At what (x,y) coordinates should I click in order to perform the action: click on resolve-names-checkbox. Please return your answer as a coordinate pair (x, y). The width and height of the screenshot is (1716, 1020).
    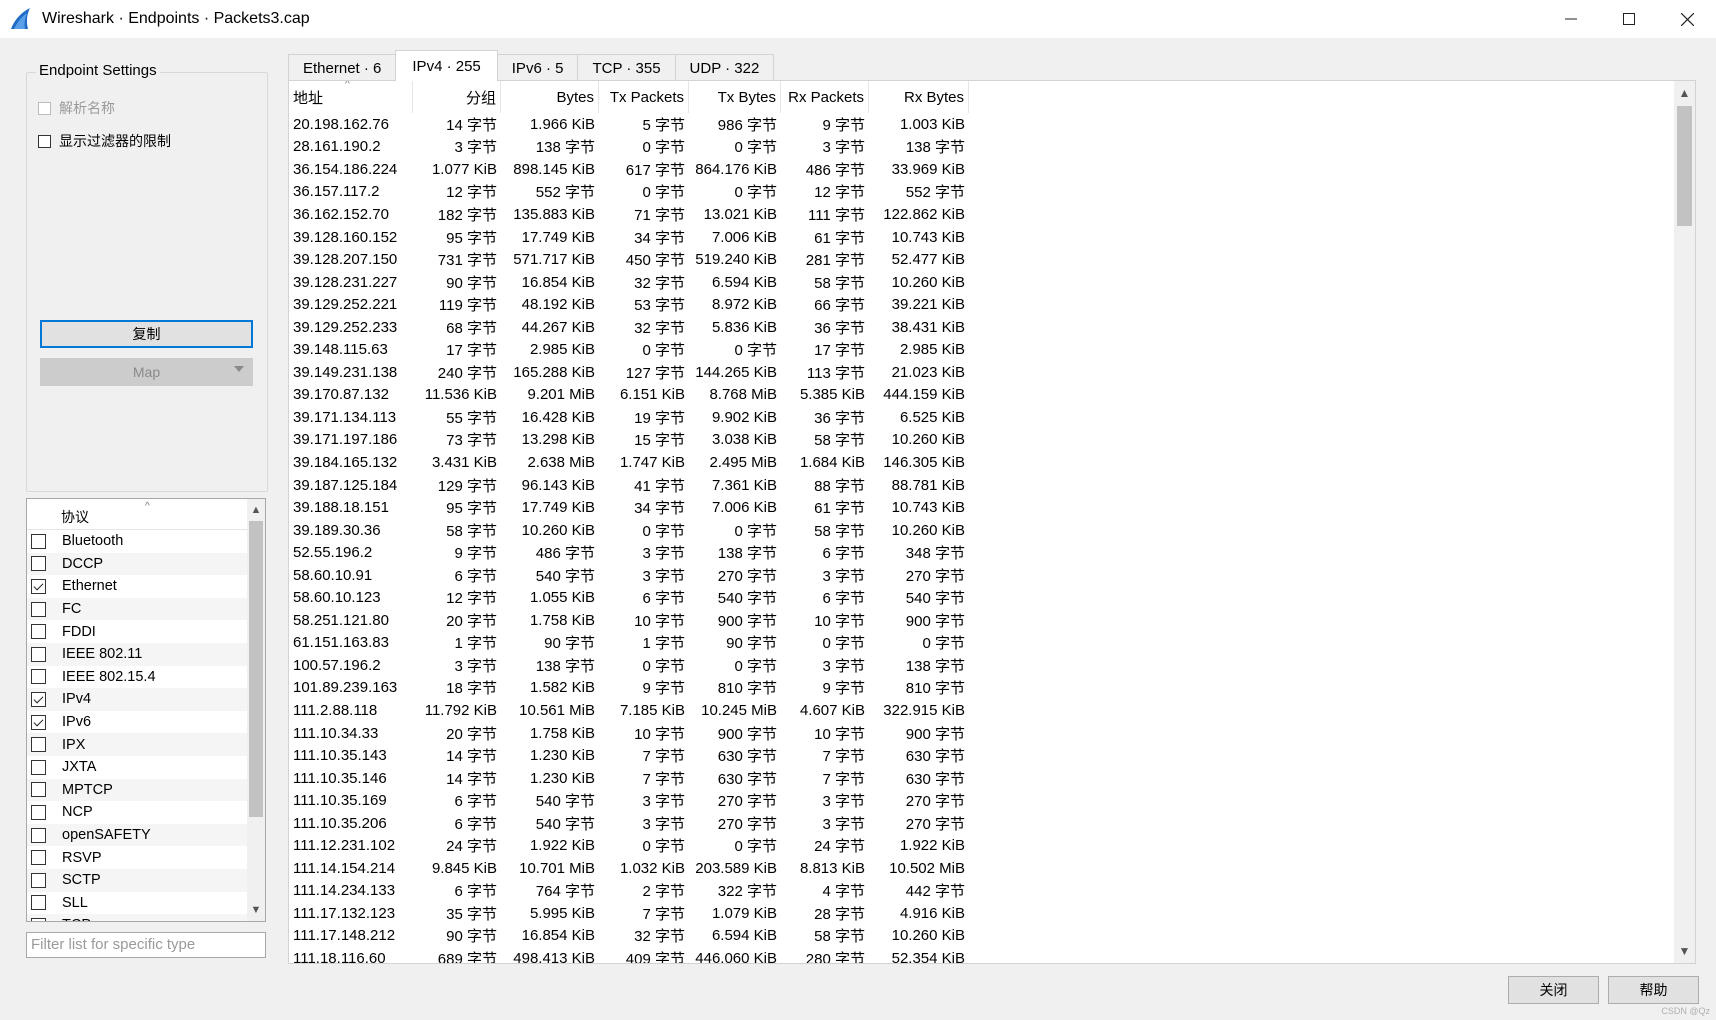
    Looking at the image, I should click on (44, 108).